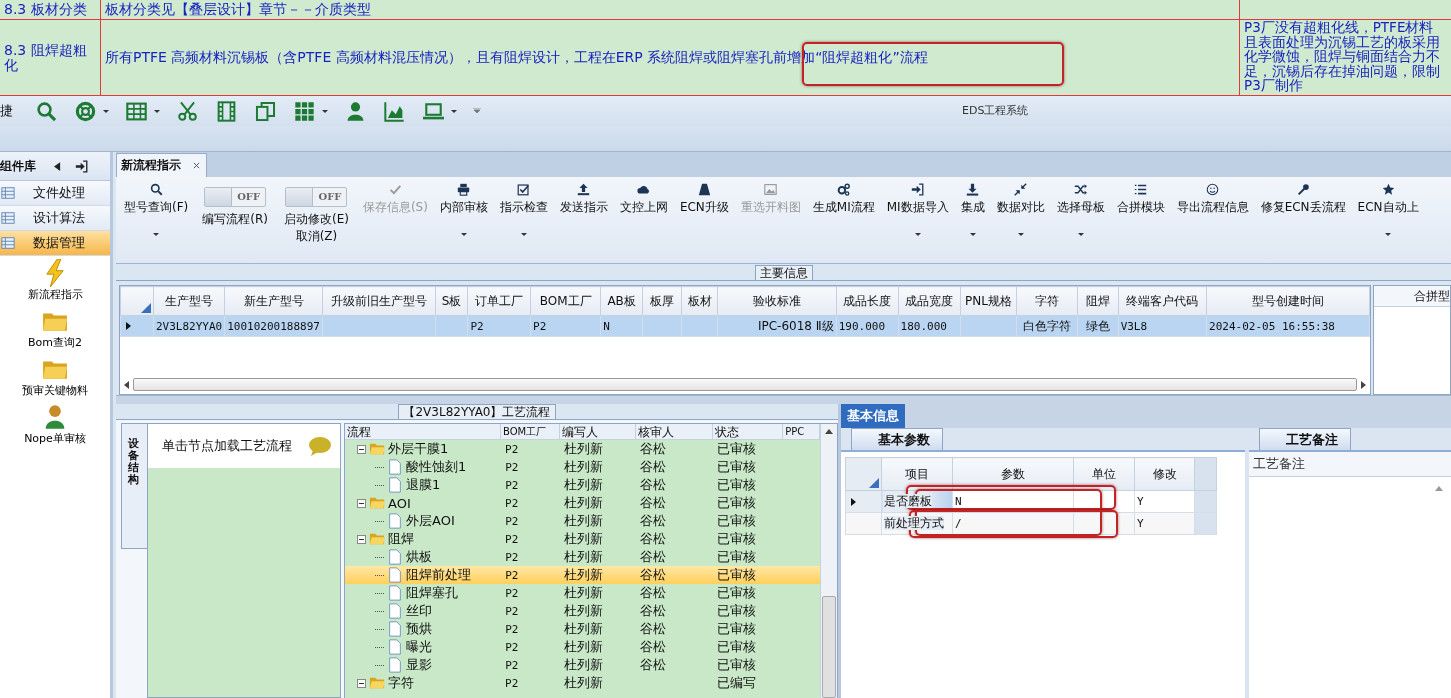 The height and width of the screenshot is (698, 1451). What do you see at coordinates (867, 301) in the screenshot?
I see `column-header: 成品长度` at bounding box center [867, 301].